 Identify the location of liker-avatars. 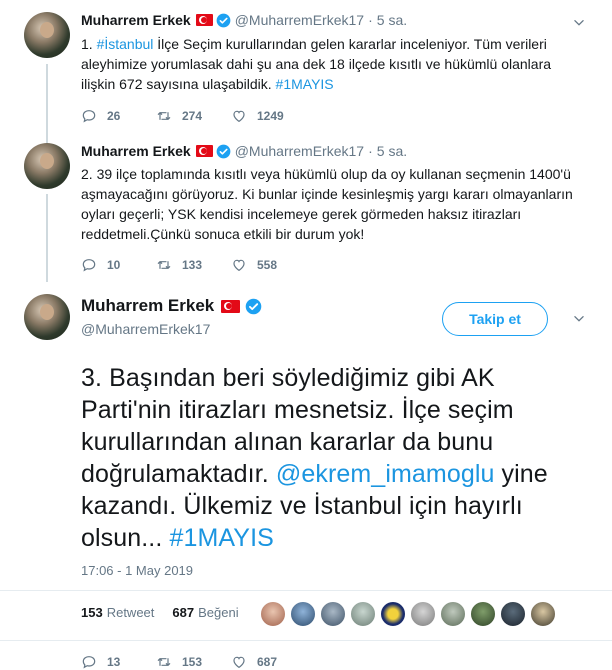
(410, 614).